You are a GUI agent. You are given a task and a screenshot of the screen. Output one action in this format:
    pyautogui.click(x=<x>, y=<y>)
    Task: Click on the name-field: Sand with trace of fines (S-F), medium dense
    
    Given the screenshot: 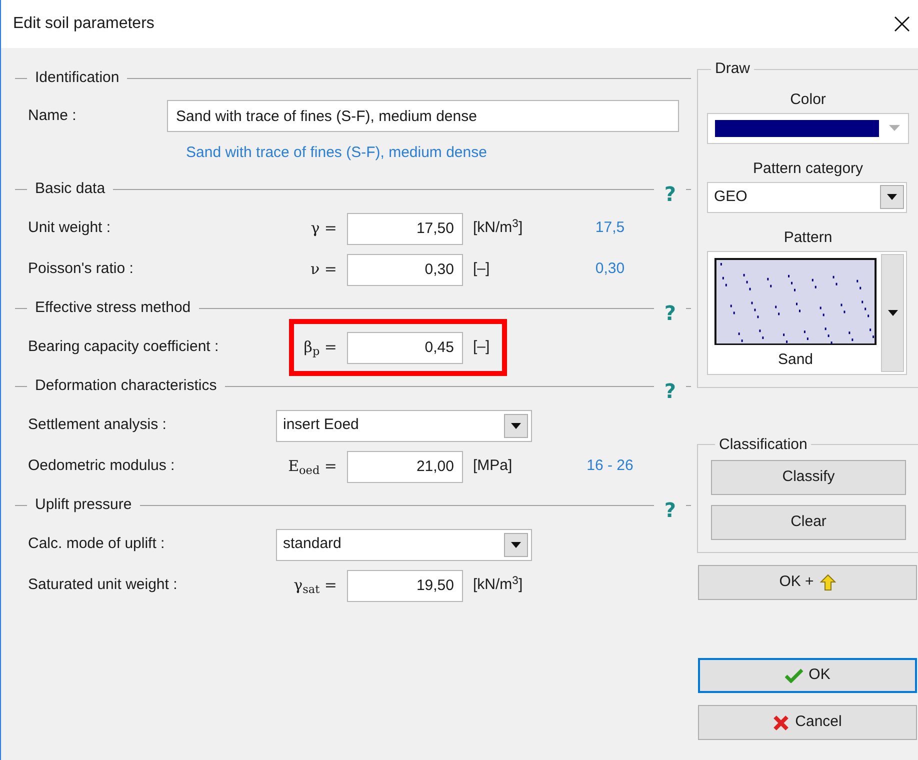 What is the action you would take?
    pyautogui.click(x=423, y=116)
    